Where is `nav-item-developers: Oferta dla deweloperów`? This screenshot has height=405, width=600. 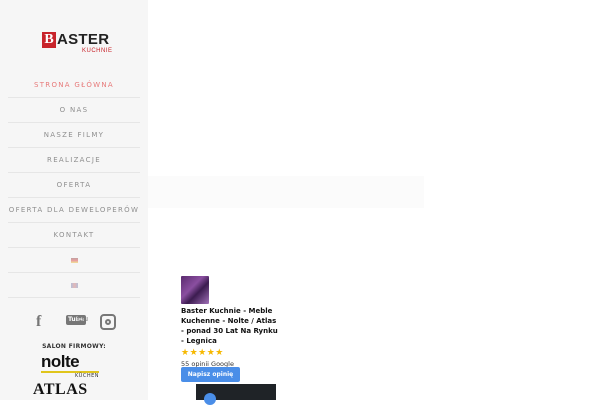
nav-item-developers: Oferta dla deweloperów is located at coordinates (74, 210).